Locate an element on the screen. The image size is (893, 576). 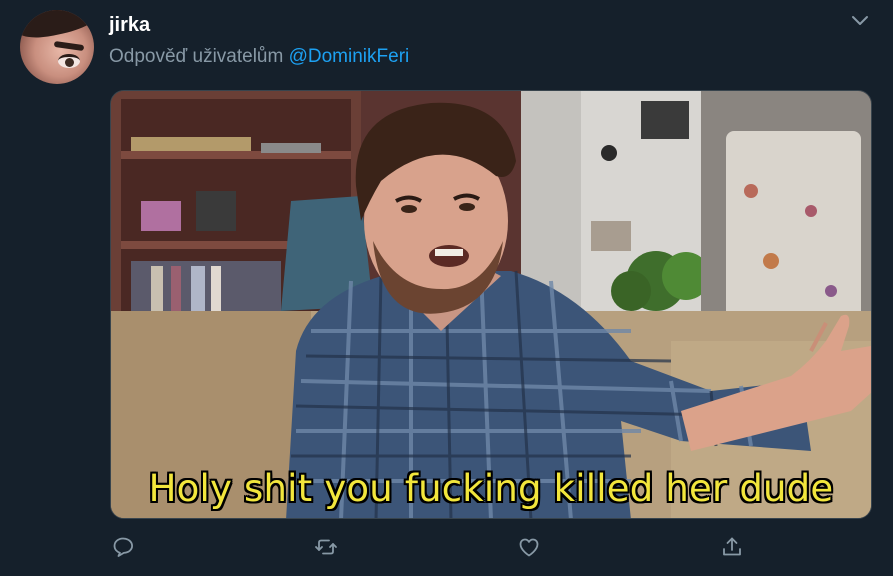
username: jirka is located at coordinates (129, 25).